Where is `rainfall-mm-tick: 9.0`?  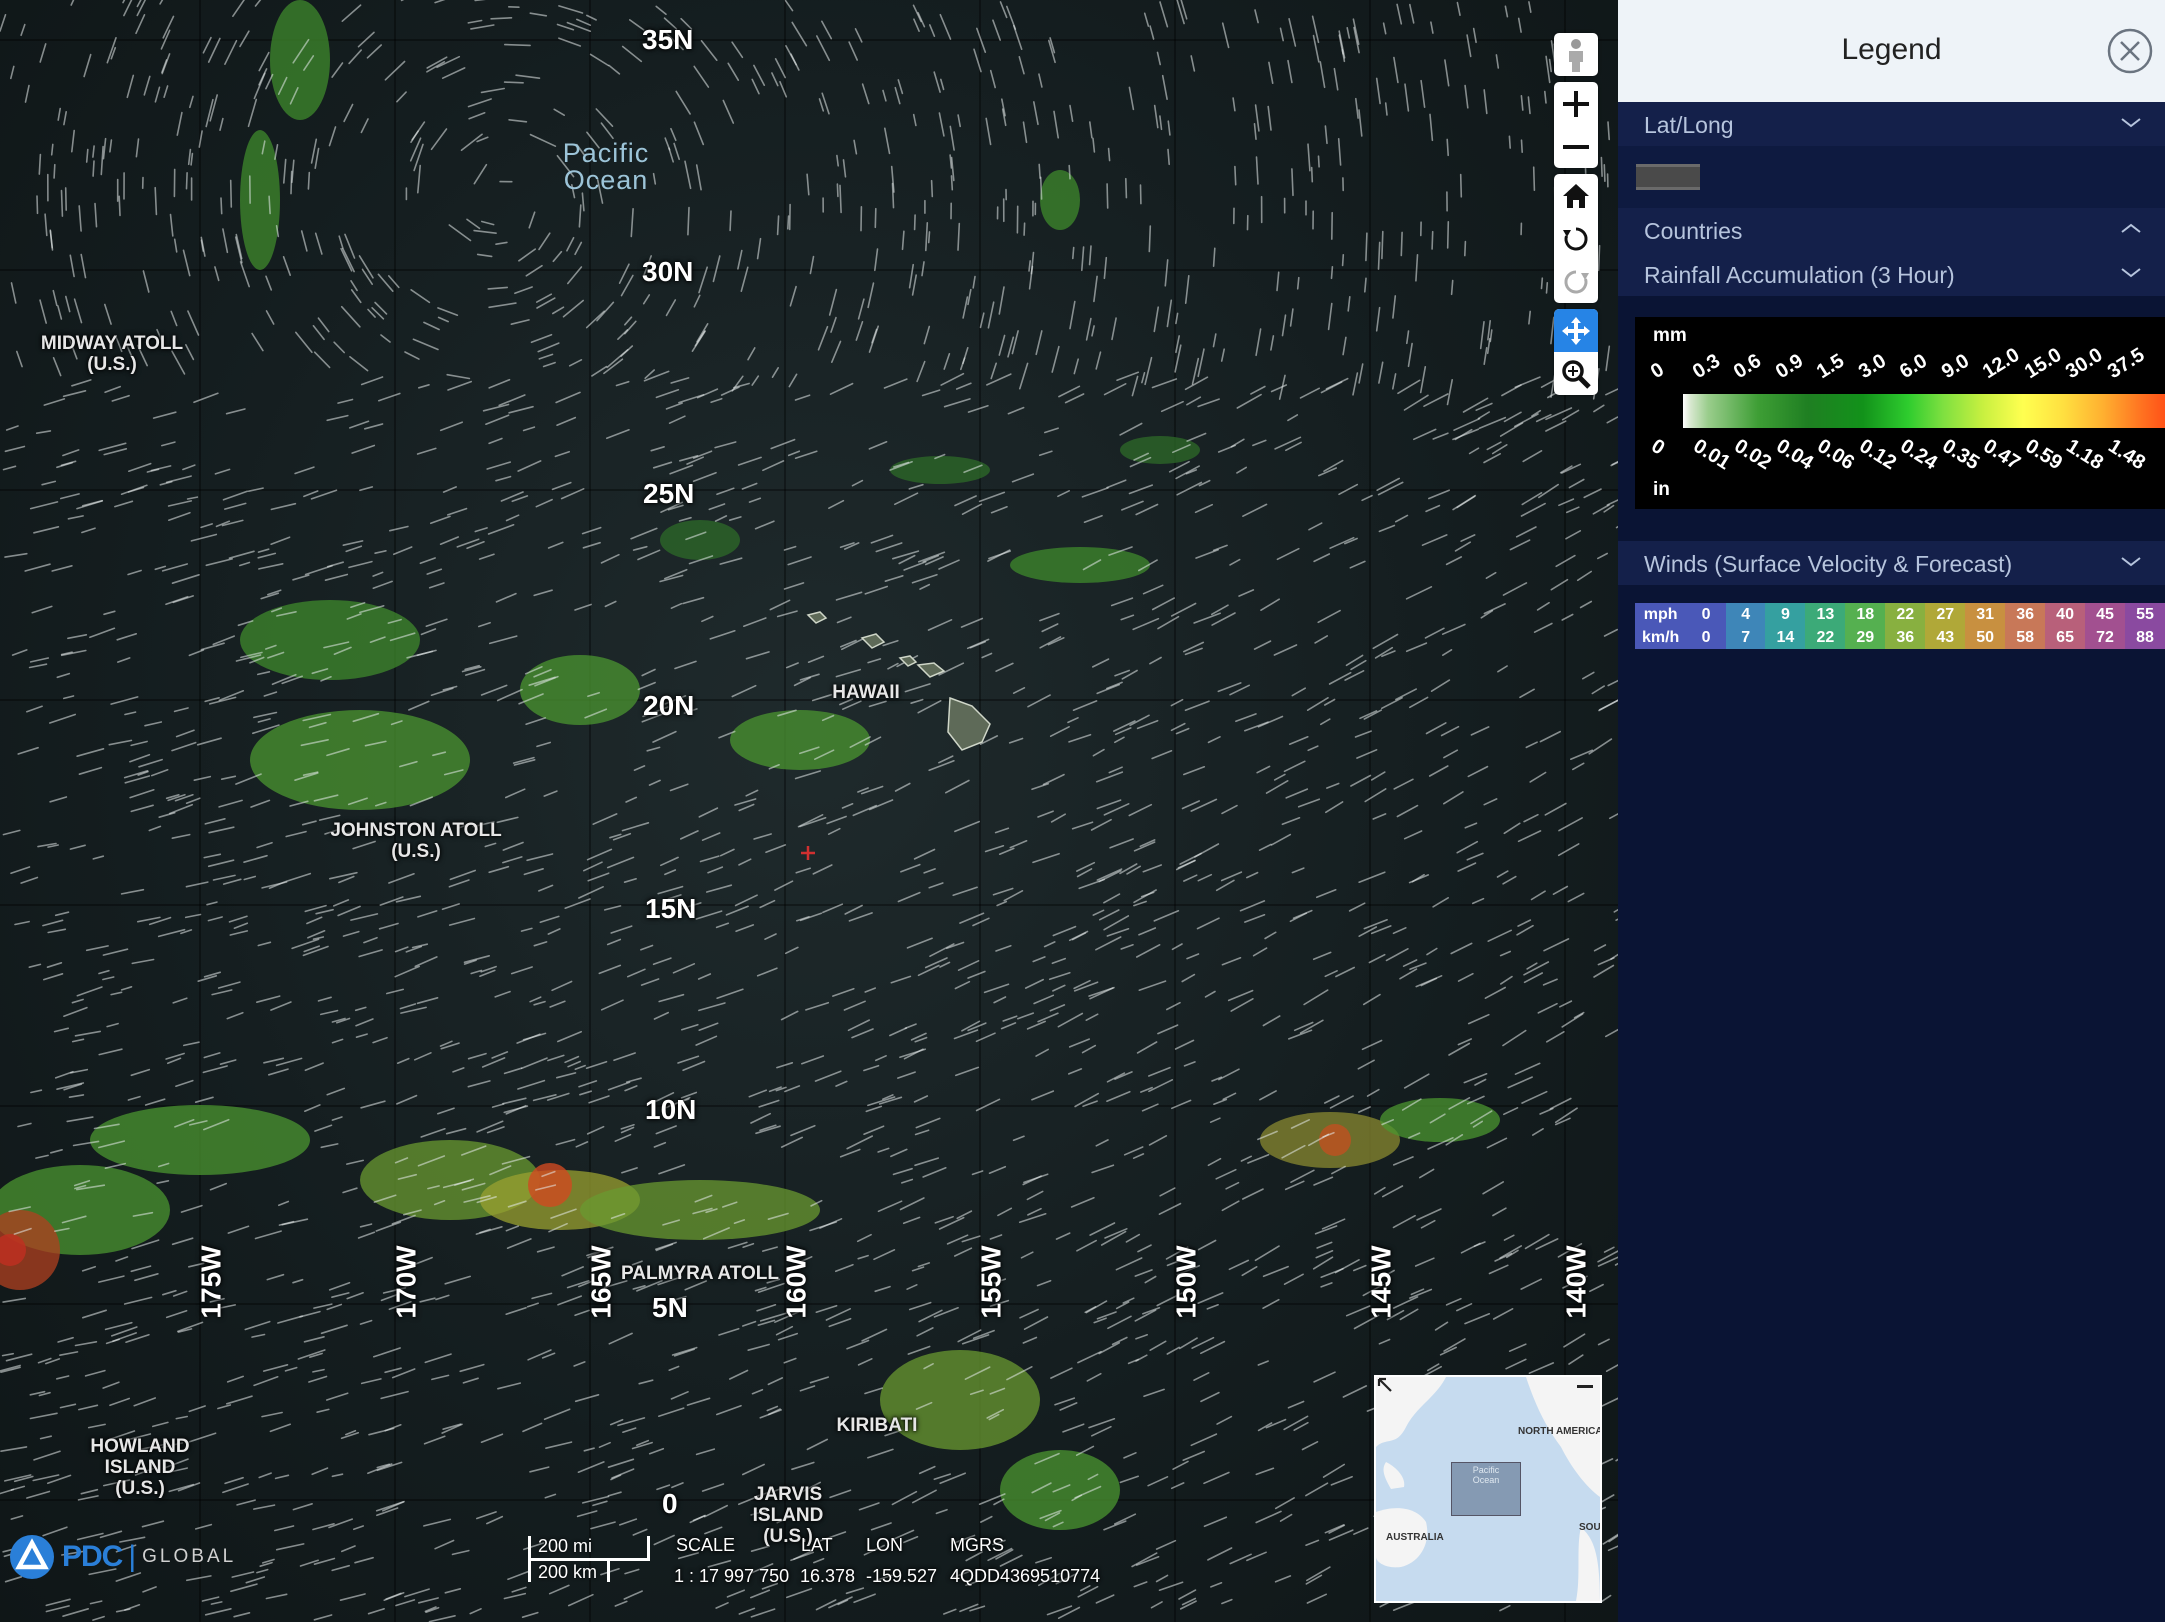 rainfall-mm-tick: 9.0 is located at coordinates (1955, 366).